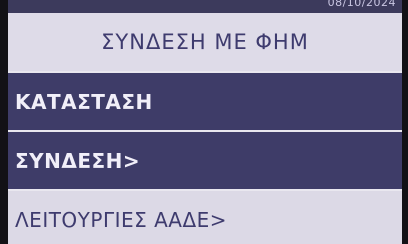  What do you see at coordinates (205, 6) in the screenshot?
I see `status-bar: 08/10/2024` at bounding box center [205, 6].